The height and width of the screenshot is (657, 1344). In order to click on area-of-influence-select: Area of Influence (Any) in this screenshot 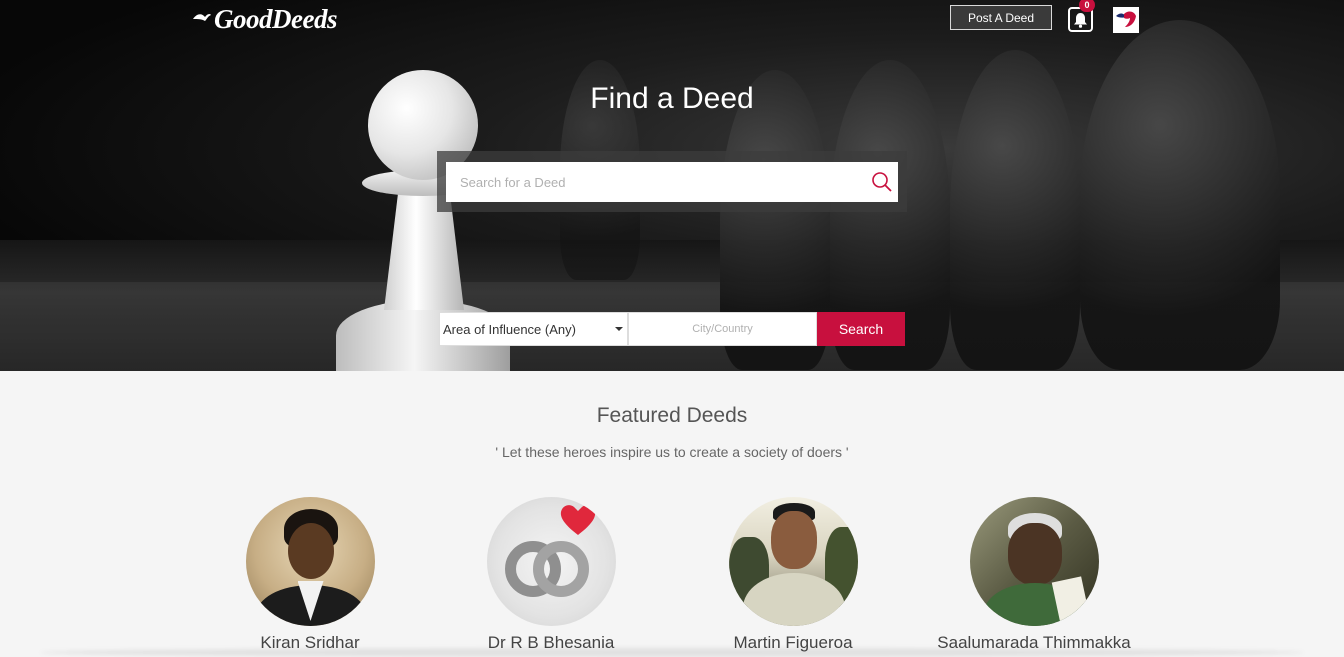, I will do `click(533, 329)`.